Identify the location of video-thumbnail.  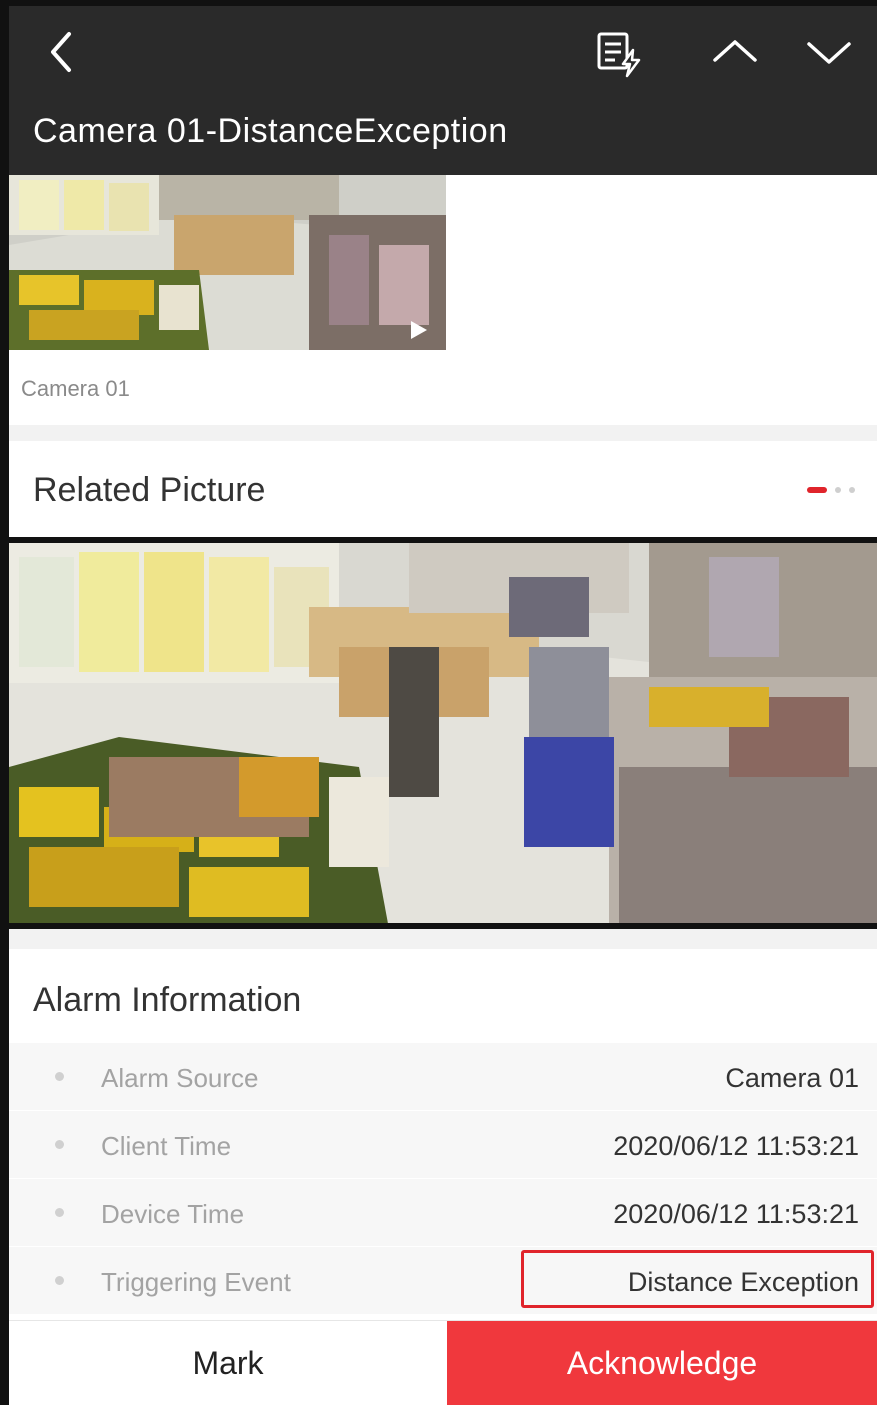
(227, 262).